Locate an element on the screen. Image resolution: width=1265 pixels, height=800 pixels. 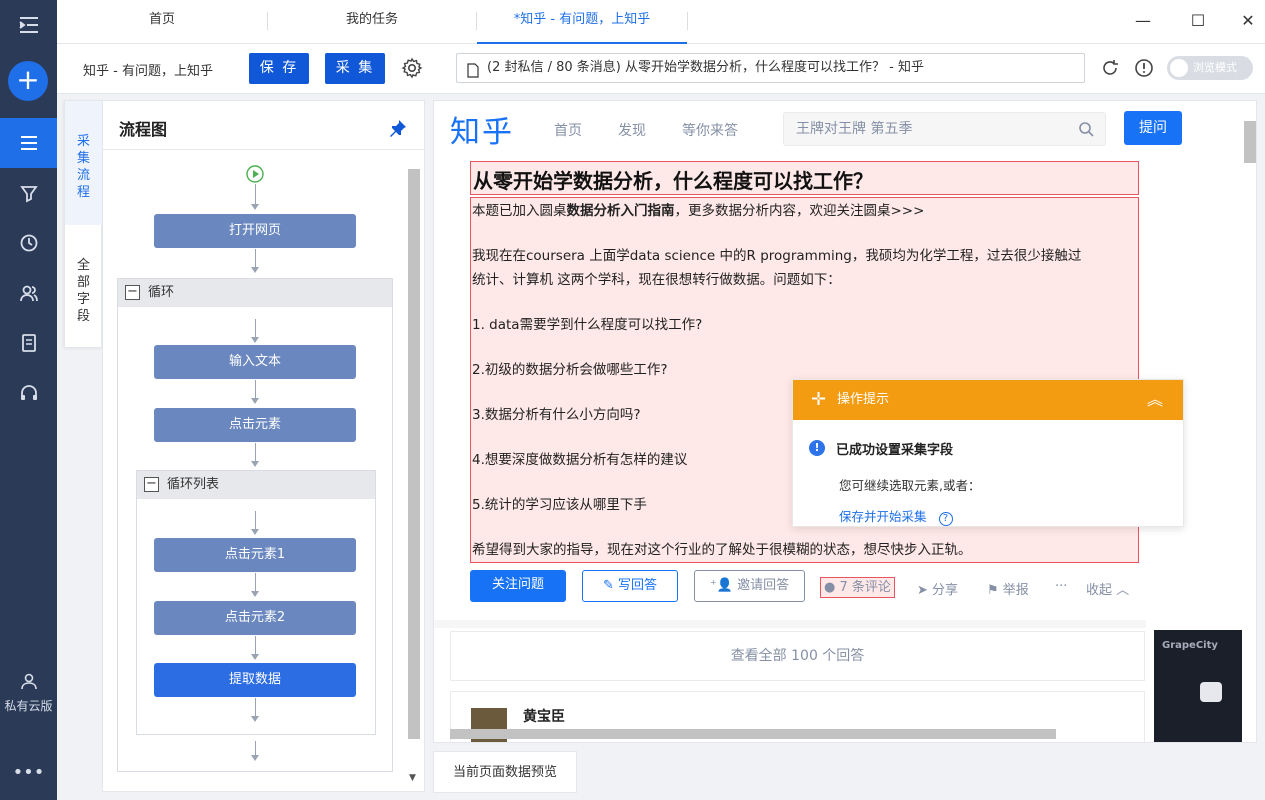
question-title-box: 从零开始学数据分析，什么程度可以找工作？ is located at coordinates (804, 178).